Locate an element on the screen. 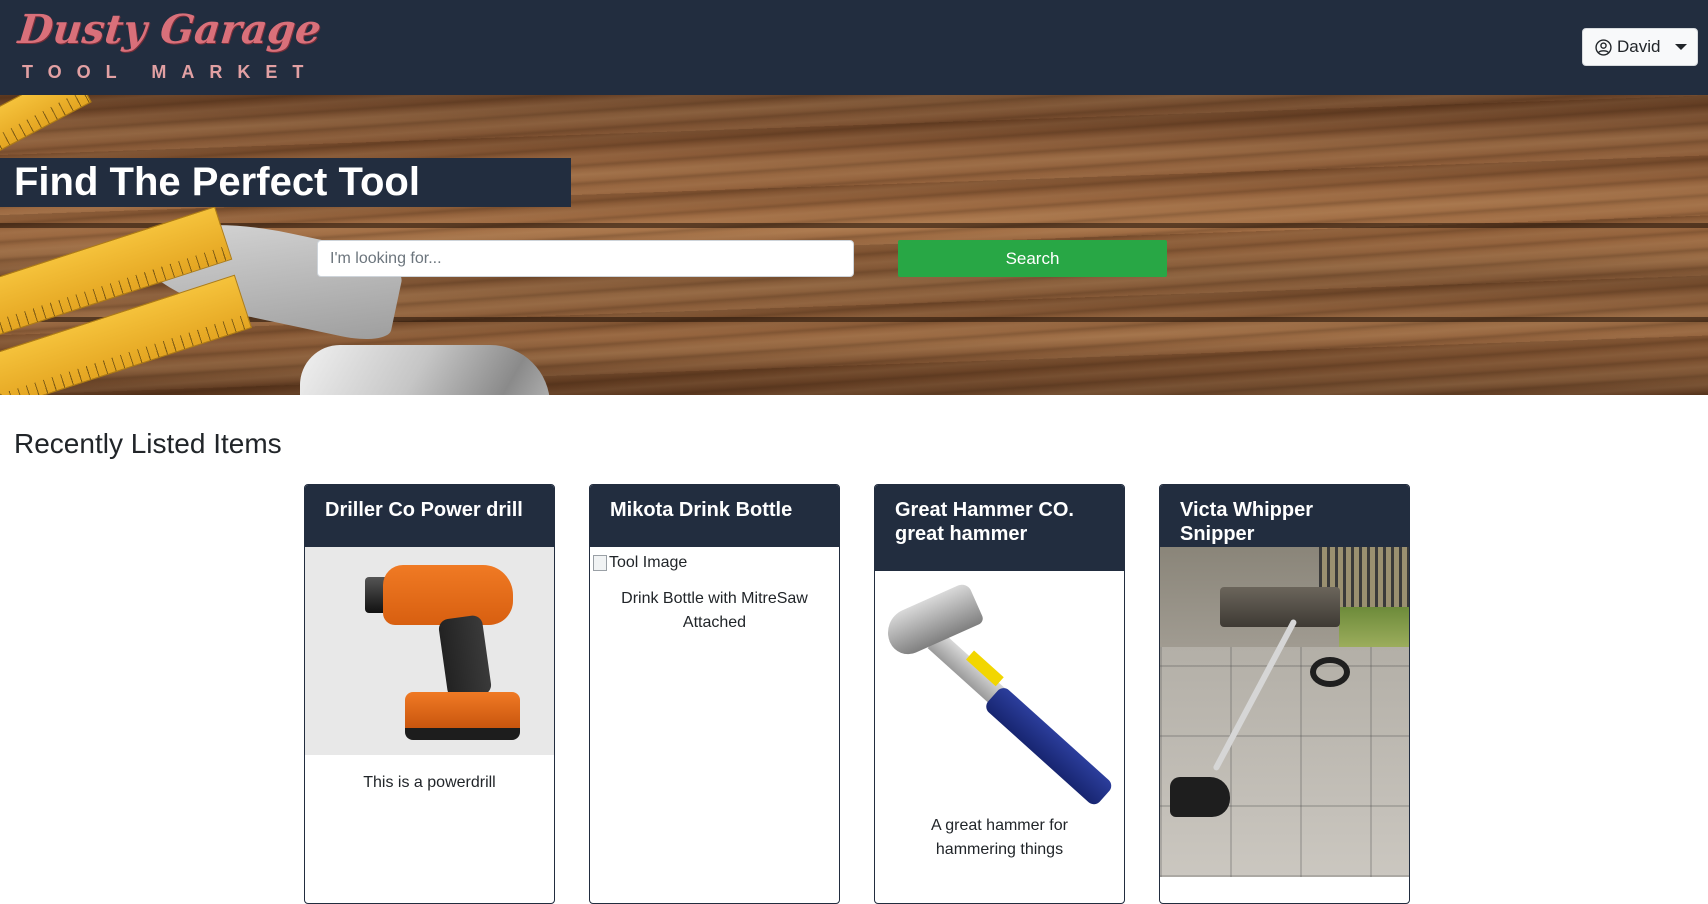  card-title: Victa Whipper Snipper is located at coordinates (1284, 516).